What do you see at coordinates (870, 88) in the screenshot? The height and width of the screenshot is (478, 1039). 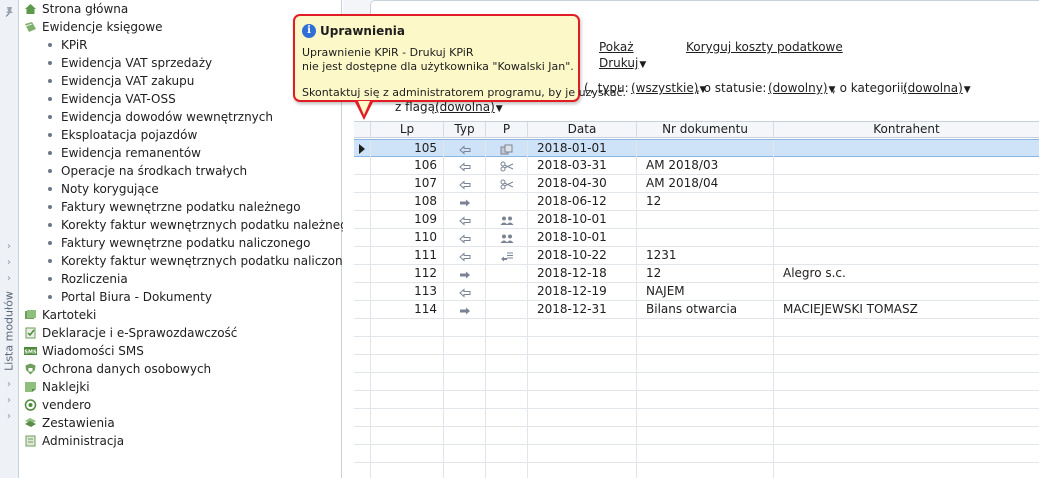 I see `filter-category-label: , o kategorii:` at bounding box center [870, 88].